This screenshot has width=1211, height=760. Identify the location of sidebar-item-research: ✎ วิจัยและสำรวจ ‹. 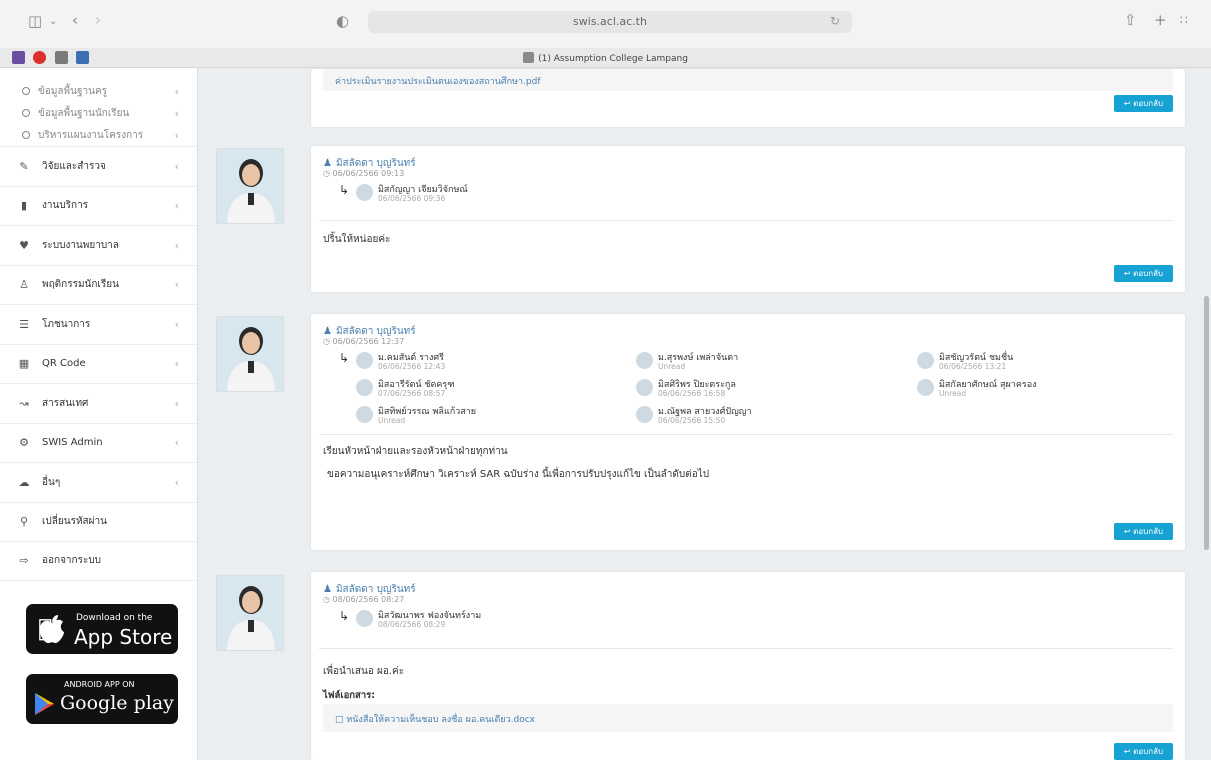
(98, 166).